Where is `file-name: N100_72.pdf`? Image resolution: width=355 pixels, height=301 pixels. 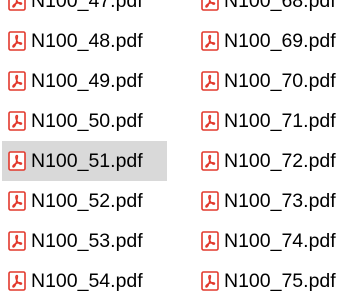 file-name: N100_72.pdf is located at coordinates (280, 160).